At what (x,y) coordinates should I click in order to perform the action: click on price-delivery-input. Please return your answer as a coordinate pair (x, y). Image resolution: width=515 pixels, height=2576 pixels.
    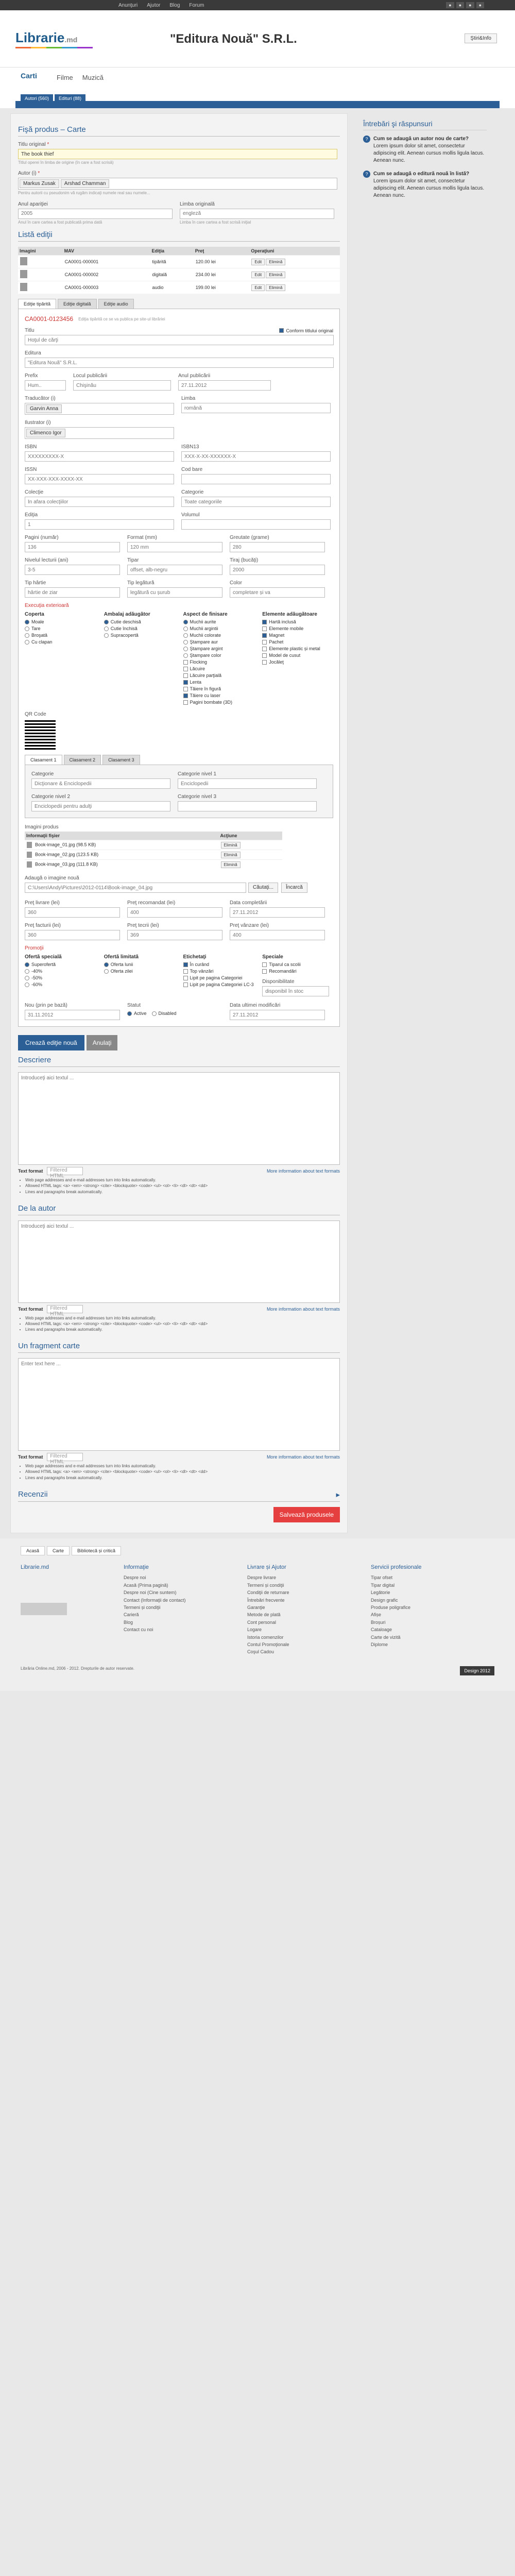
    Looking at the image, I should click on (72, 913).